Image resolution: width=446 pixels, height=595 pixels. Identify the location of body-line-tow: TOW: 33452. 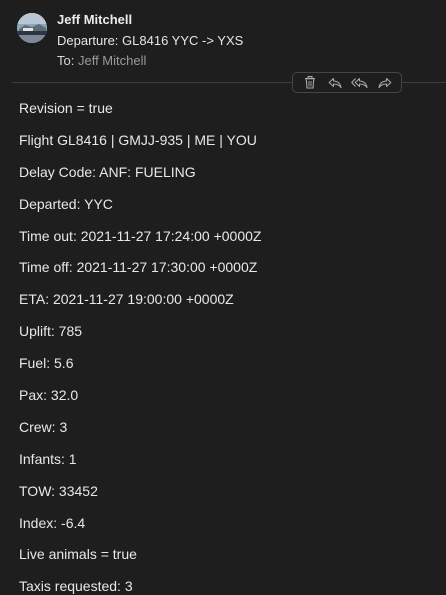
(58, 490).